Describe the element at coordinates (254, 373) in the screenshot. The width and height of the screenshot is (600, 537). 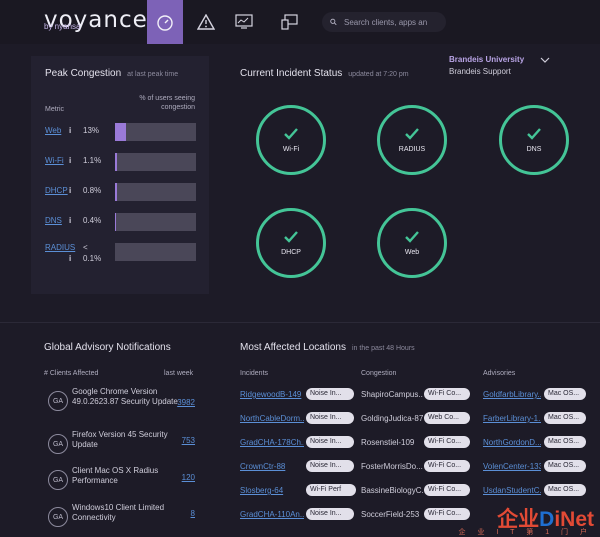
I see `incidents-column-header: Incidents` at that location.